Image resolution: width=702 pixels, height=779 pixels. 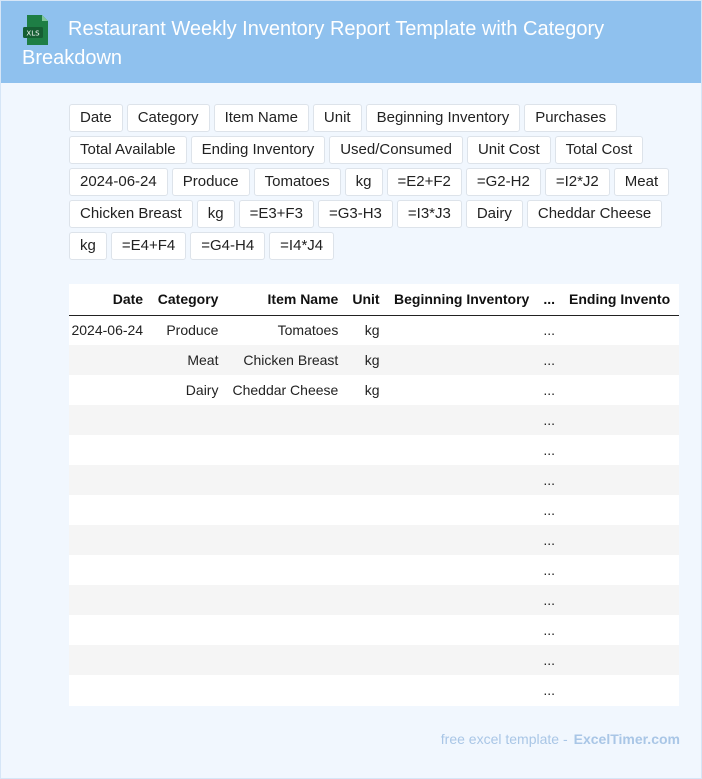 What do you see at coordinates (494, 214) in the screenshot?
I see `cell-chip: Dairy` at bounding box center [494, 214].